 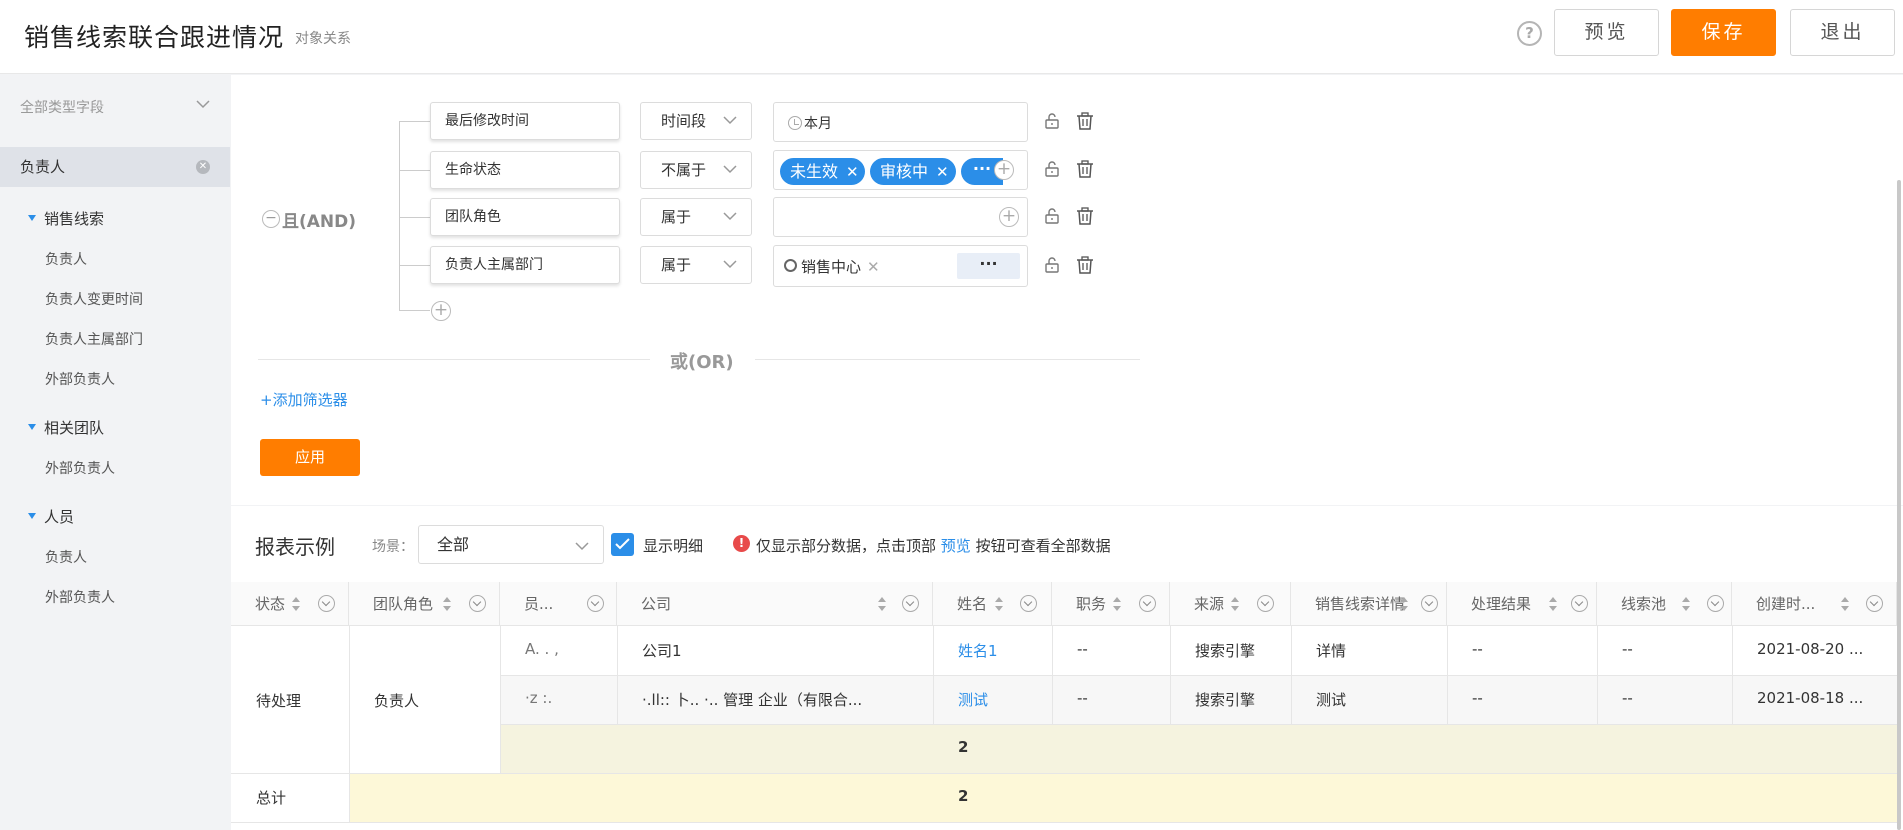 What do you see at coordinates (1842, 32) in the screenshot?
I see `exit-button: 退出` at bounding box center [1842, 32].